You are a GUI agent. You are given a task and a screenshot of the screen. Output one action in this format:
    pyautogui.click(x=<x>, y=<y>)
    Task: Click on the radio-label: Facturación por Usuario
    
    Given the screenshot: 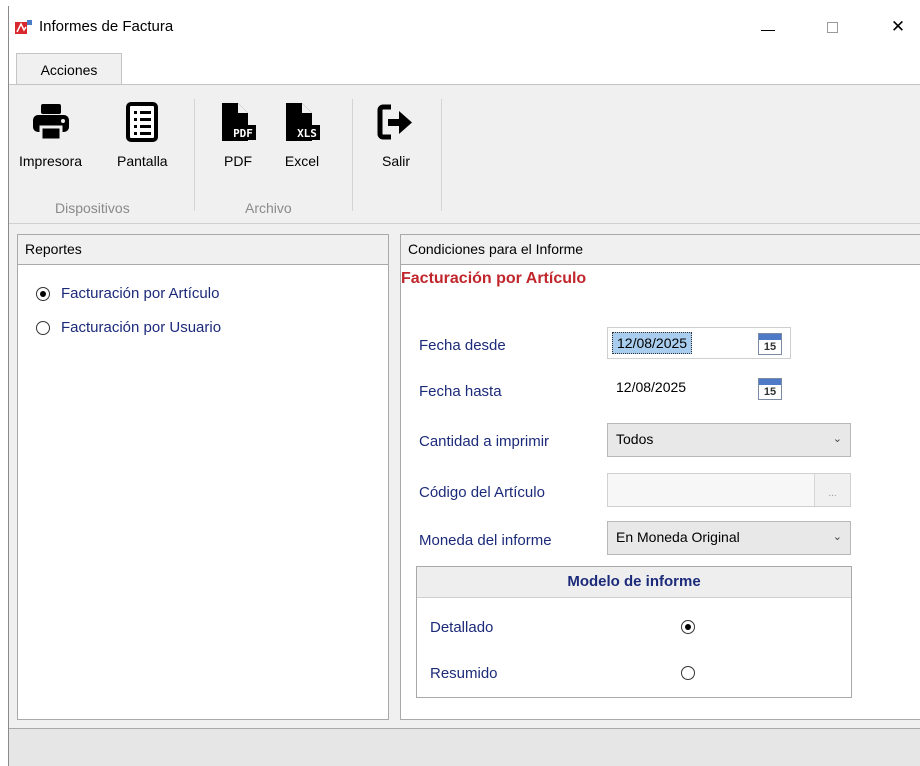 What is the action you would take?
    pyautogui.click(x=141, y=327)
    